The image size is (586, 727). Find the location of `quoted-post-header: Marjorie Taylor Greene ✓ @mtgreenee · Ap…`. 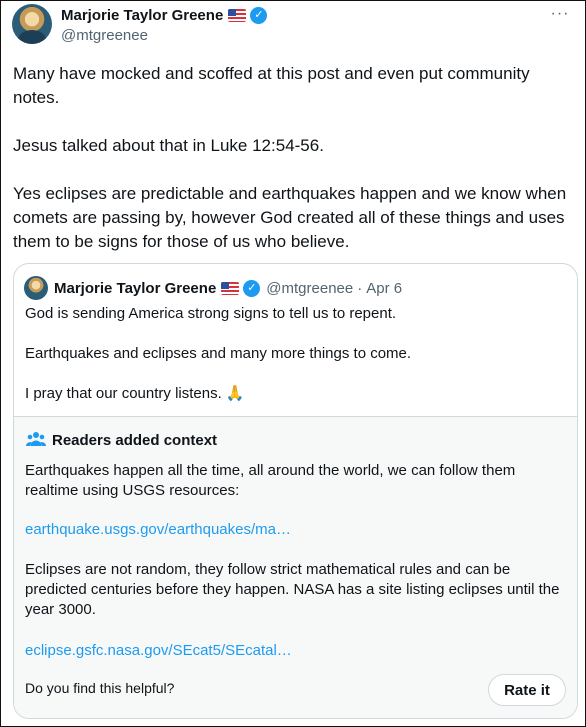

quoted-post-header: Marjorie Taylor Greene ✓ @mtgreenee · Ap… is located at coordinates (228, 288).